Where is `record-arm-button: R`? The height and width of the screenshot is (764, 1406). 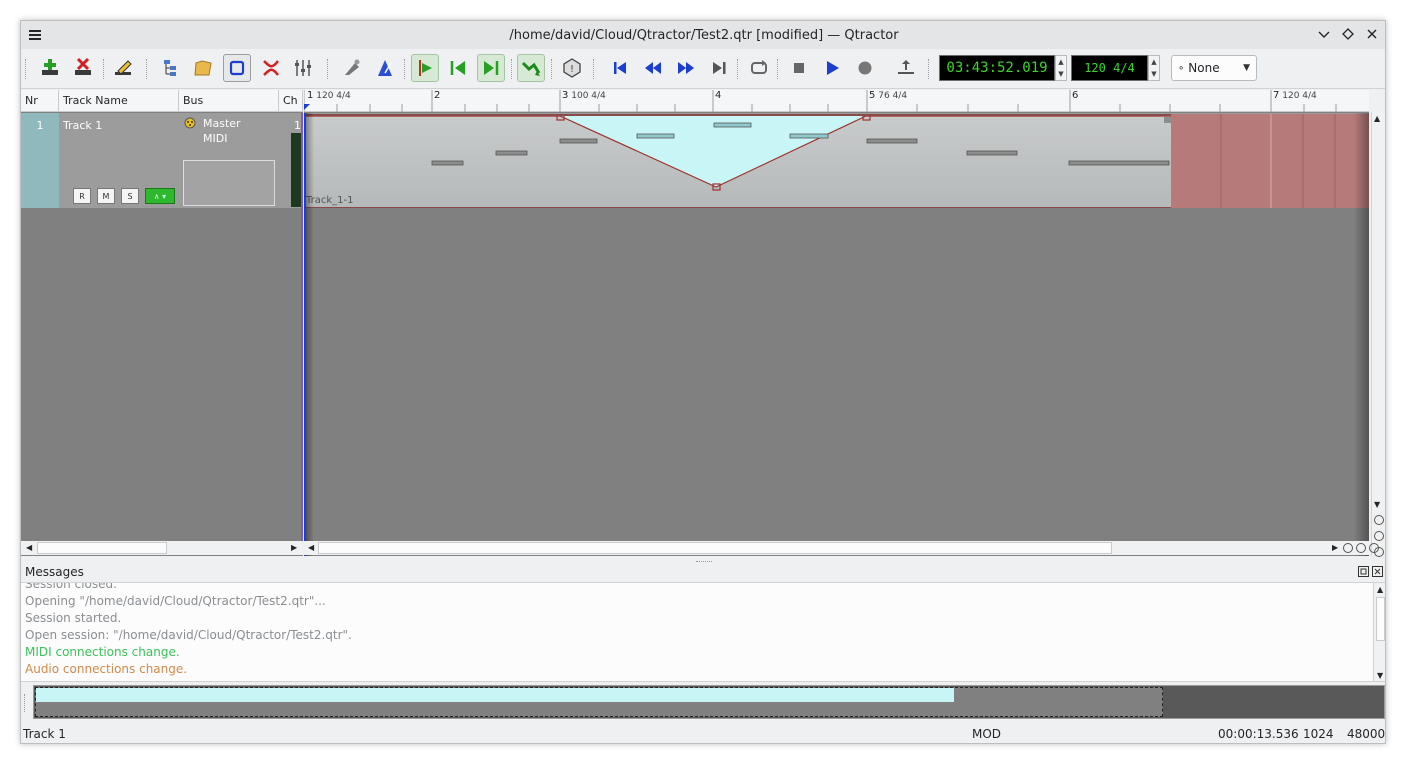 record-arm-button: R is located at coordinates (82, 196).